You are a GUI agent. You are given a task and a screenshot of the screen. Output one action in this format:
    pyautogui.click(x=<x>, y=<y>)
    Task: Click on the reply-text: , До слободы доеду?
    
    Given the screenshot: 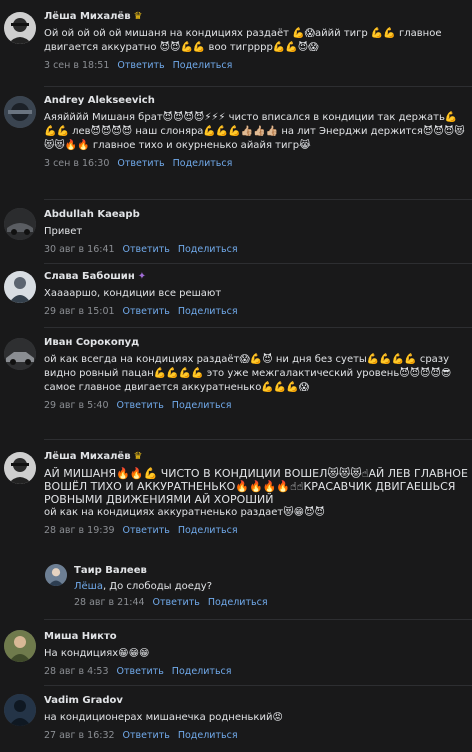 What is the action you would take?
    pyautogui.click(x=157, y=586)
    